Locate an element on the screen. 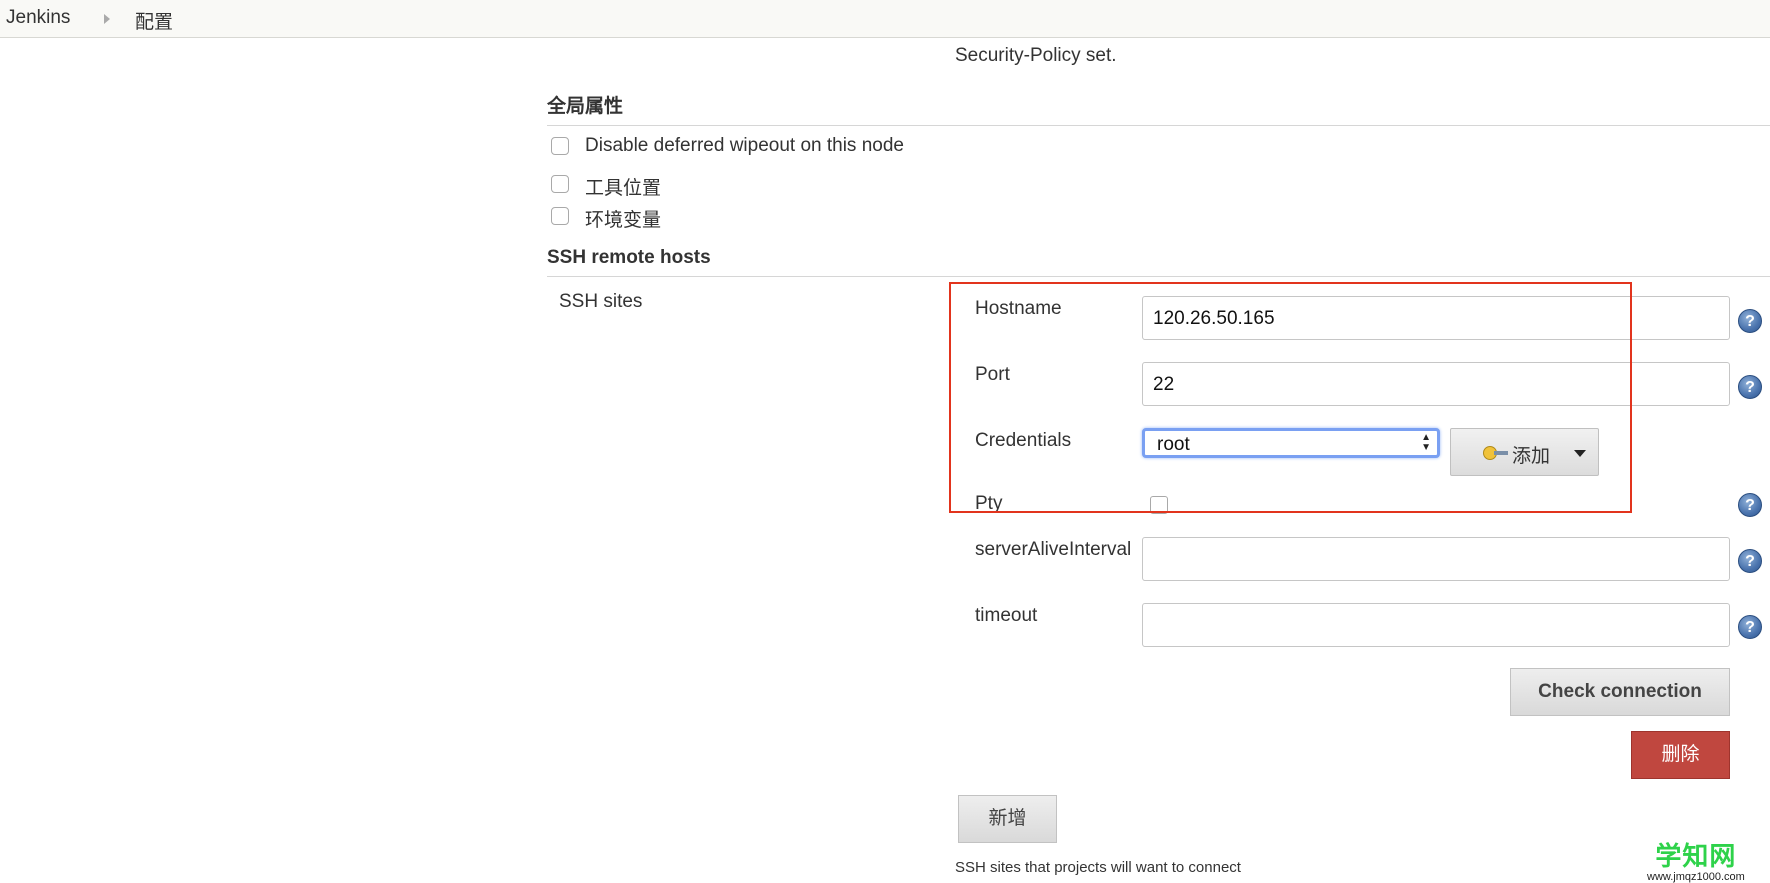 The width and height of the screenshot is (1770, 883). breadcrumb-jenkins-link: Jenkins is located at coordinates (38, 18).